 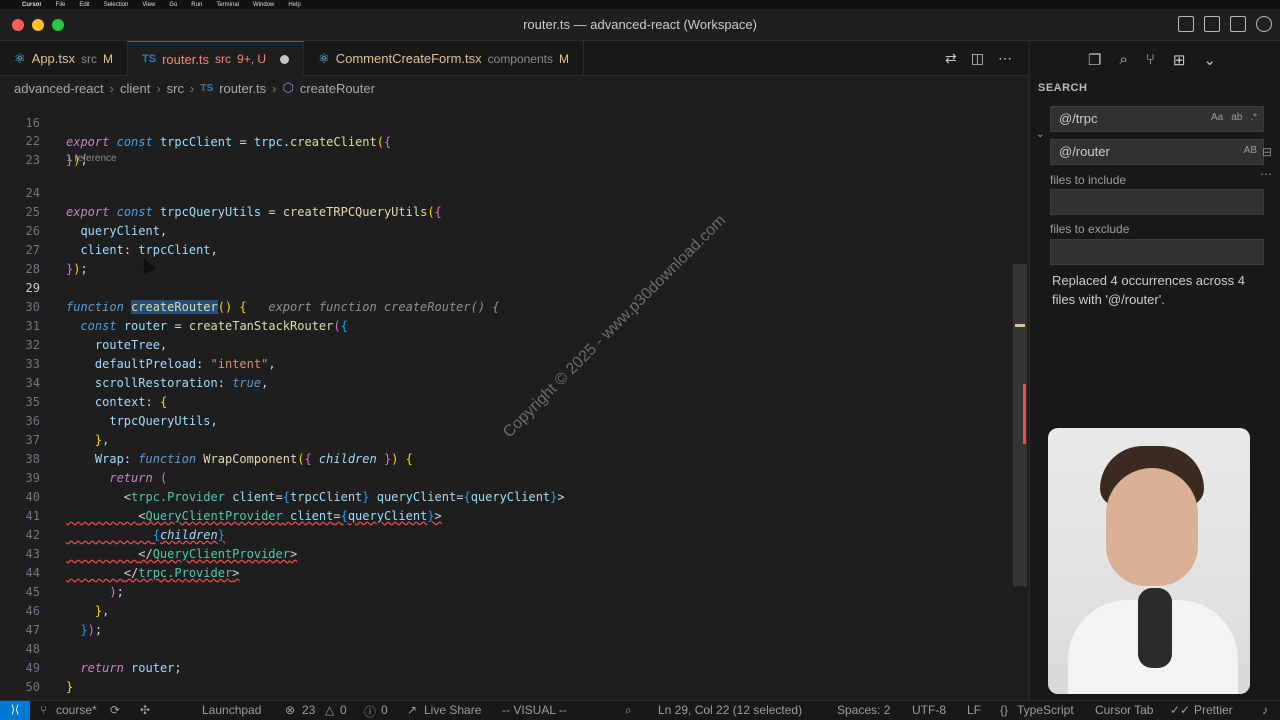 I want to click on launchpad: Launchpad, so click(x=231, y=710).